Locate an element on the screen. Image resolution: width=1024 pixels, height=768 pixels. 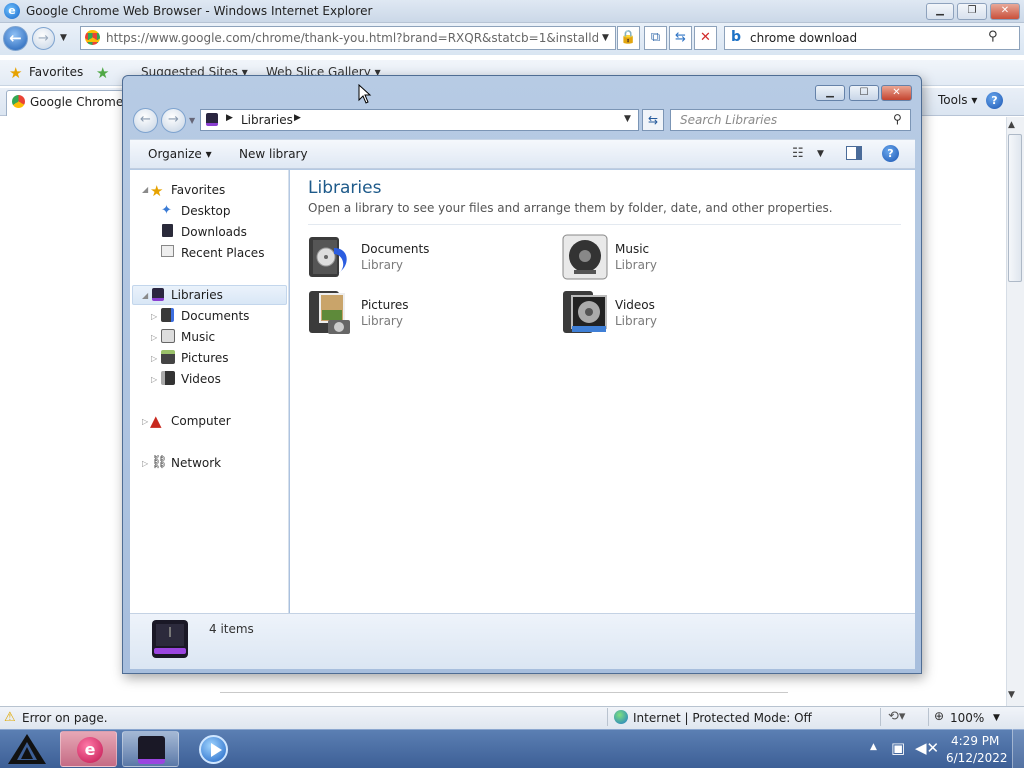
nav-recent-places: Recent Places is located at coordinates (222, 253).